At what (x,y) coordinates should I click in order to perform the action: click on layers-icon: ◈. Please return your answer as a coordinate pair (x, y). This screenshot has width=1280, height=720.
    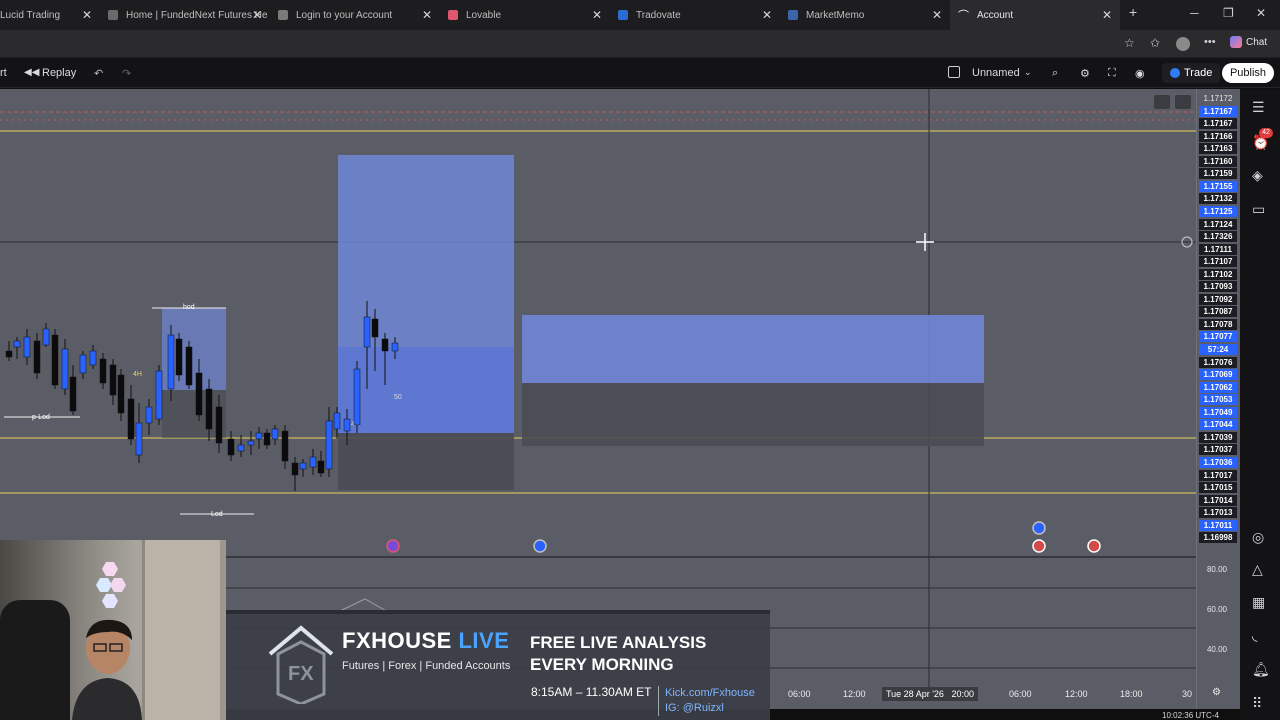
    Looking at the image, I should click on (1257, 175).